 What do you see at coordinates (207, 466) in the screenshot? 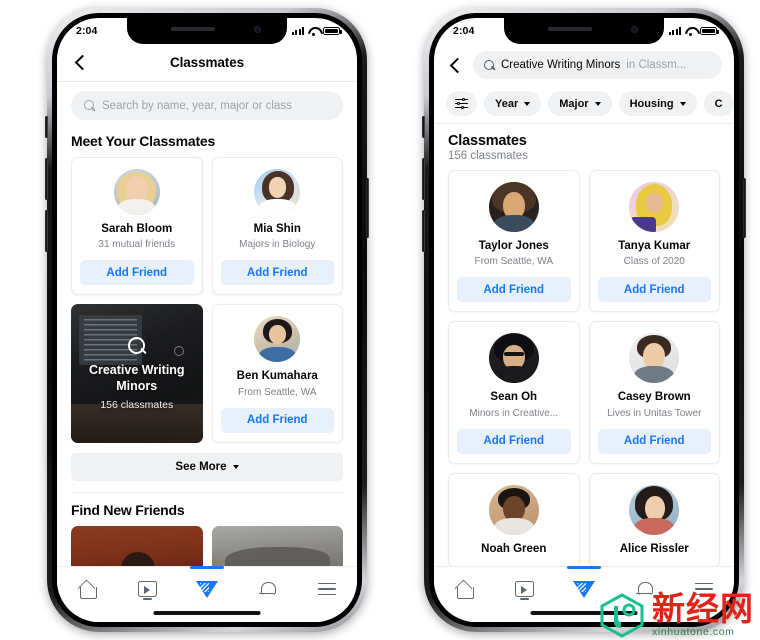
I see `see-more-button: See More` at bounding box center [207, 466].